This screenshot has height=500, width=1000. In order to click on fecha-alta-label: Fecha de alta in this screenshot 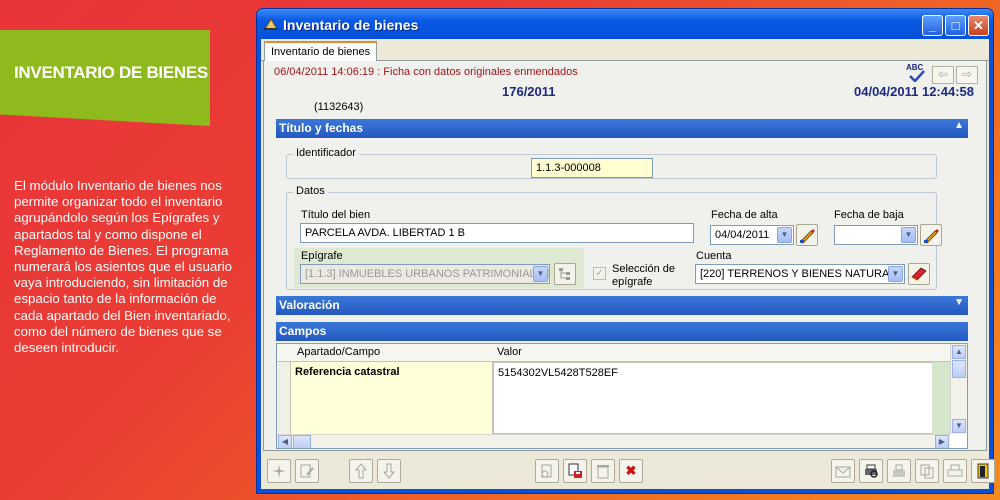, I will do `click(744, 215)`.